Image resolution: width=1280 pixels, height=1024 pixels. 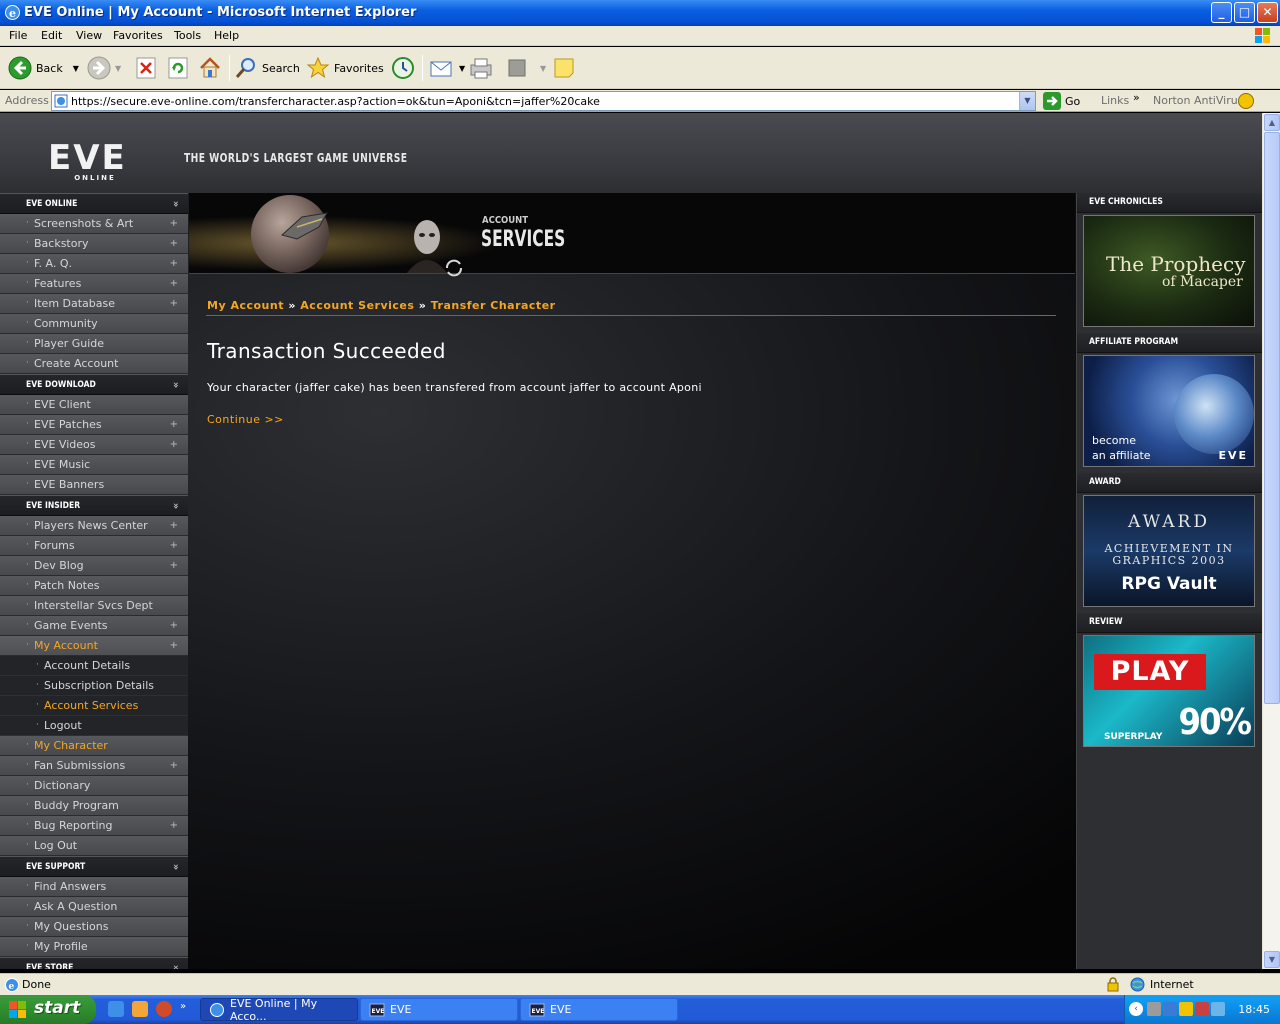 I want to click on taskbar-item-eve-2: EVE EVE, so click(x=599, y=1009).